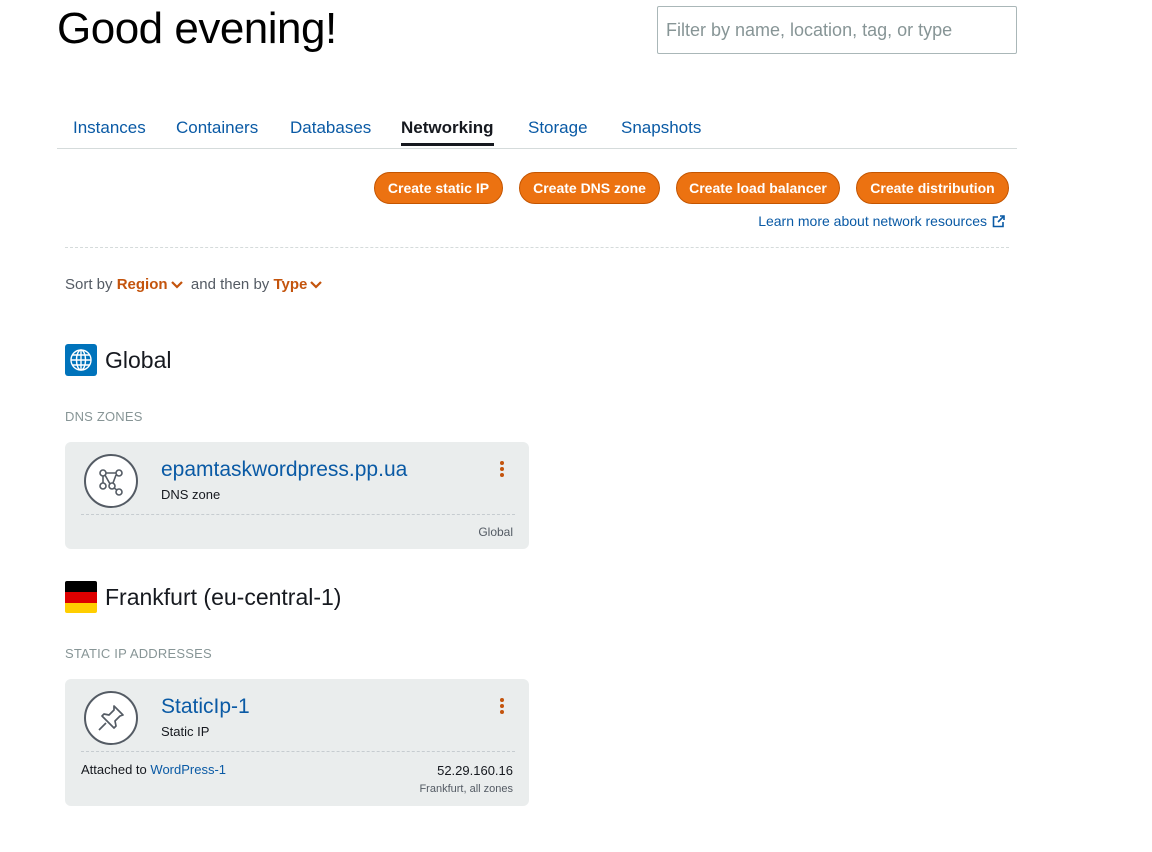 This screenshot has width=1152, height=852. I want to click on sort-middle-text: and then by, so click(230, 284).